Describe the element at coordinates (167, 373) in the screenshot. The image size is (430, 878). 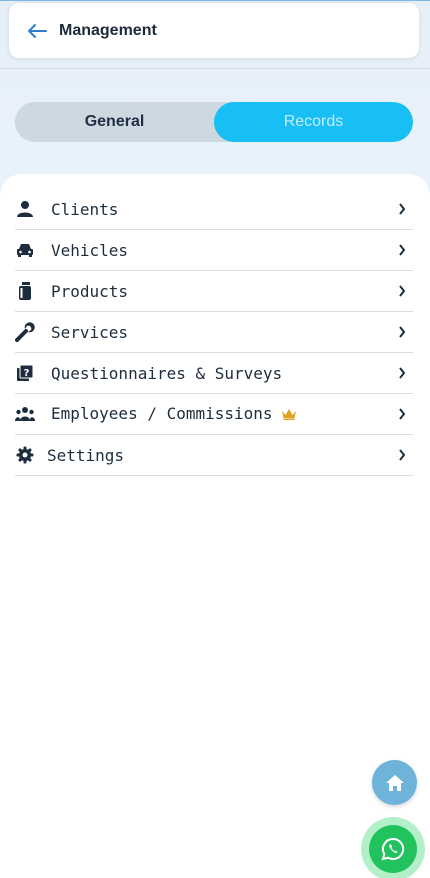
I see `menu-item-label: Questionnaires & Surveys` at that location.